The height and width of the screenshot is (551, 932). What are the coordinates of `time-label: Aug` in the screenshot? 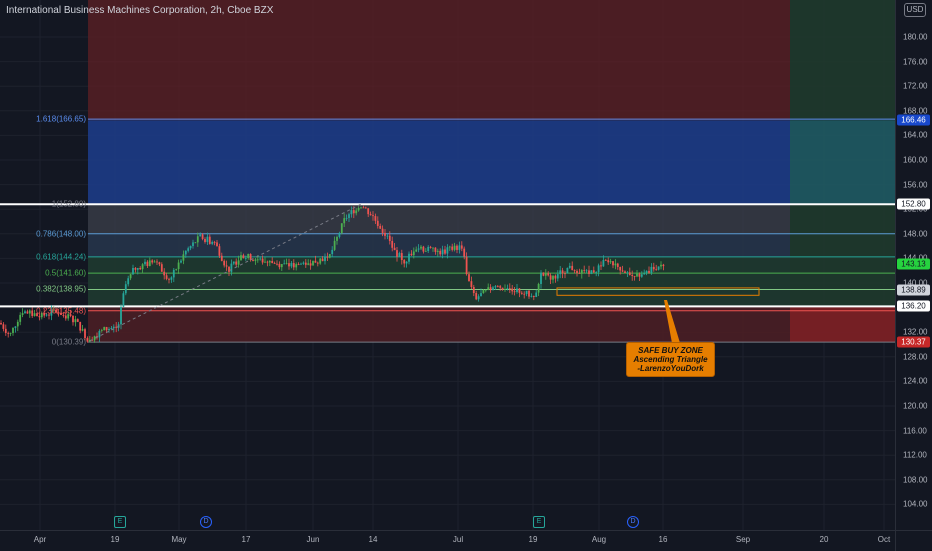 It's located at (599, 539).